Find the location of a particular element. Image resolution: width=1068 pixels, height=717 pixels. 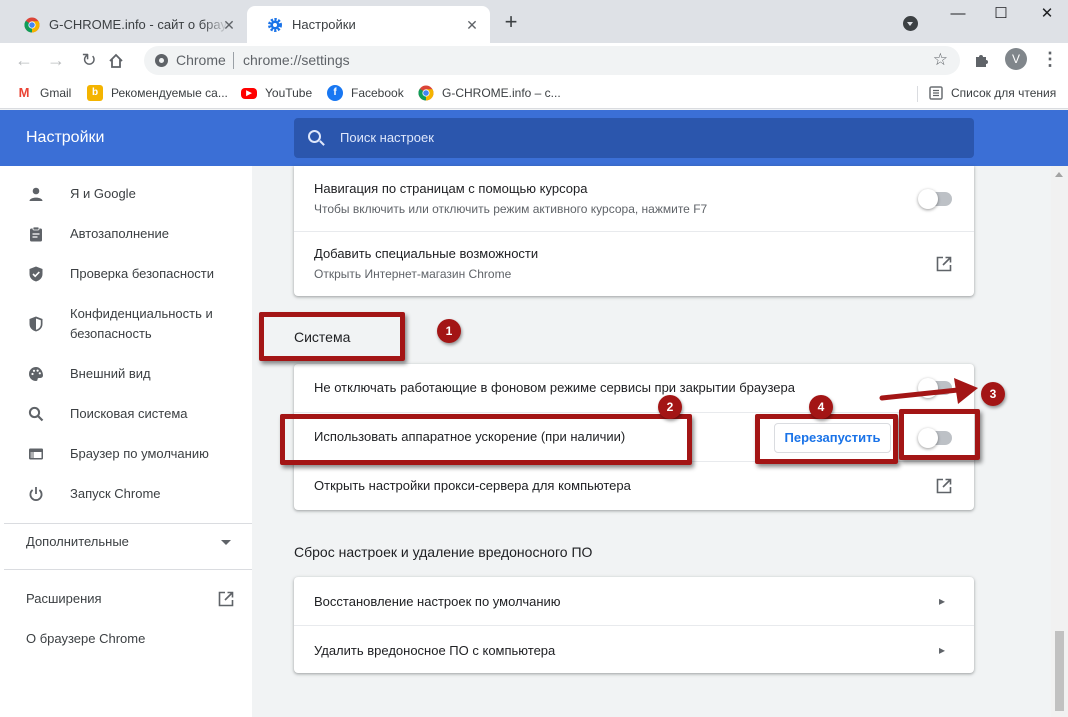

chrome-page-icon is located at coordinates (161, 60).